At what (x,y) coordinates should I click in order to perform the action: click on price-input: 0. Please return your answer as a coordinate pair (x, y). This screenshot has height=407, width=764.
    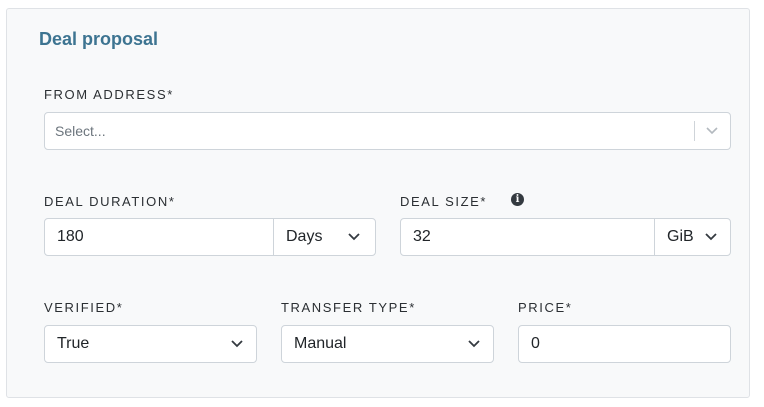
    Looking at the image, I should click on (624, 344).